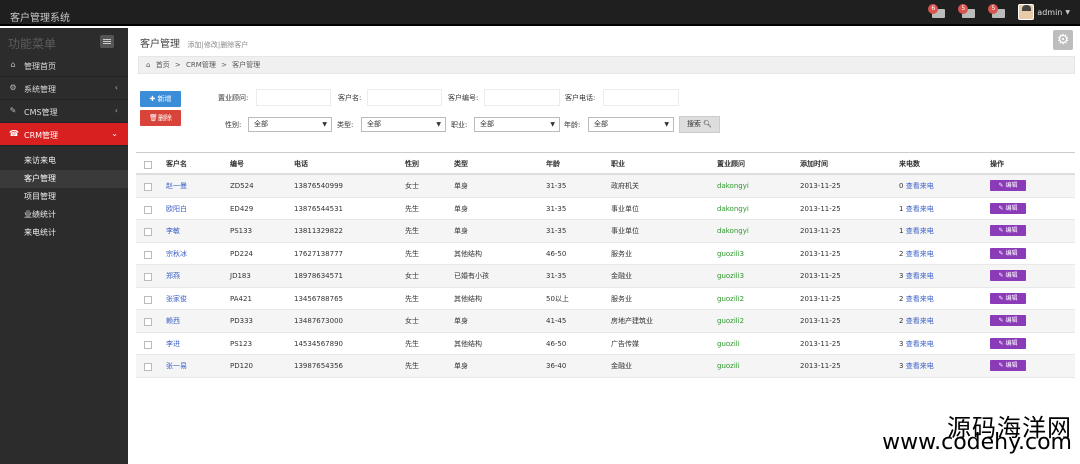 Image resolution: width=1080 pixels, height=464 pixels. What do you see at coordinates (13, 87) in the screenshot?
I see `gear-icon: ⚙` at bounding box center [13, 87].